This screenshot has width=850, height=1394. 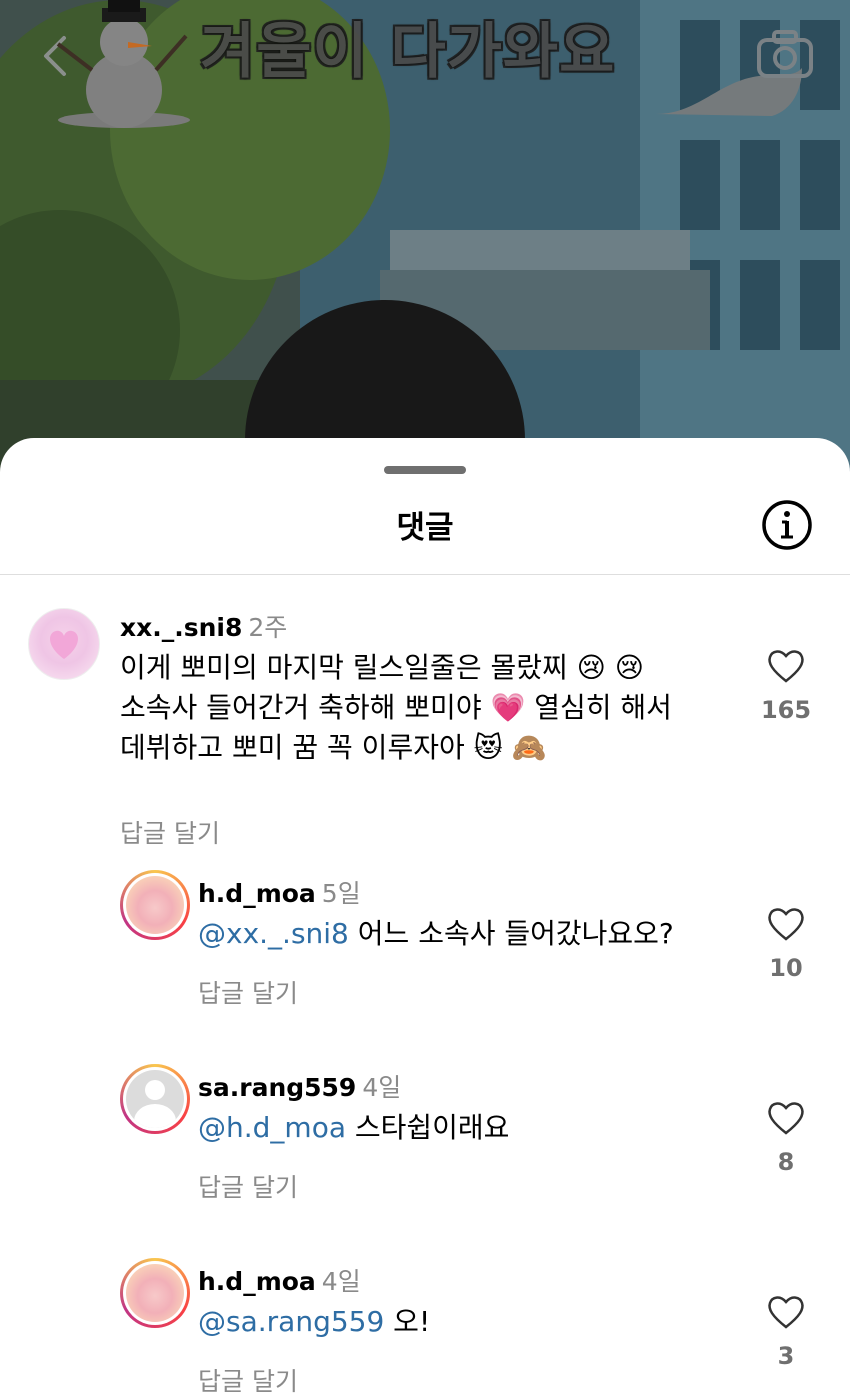 I want to click on sheet-title: 댓글, so click(x=425, y=528).